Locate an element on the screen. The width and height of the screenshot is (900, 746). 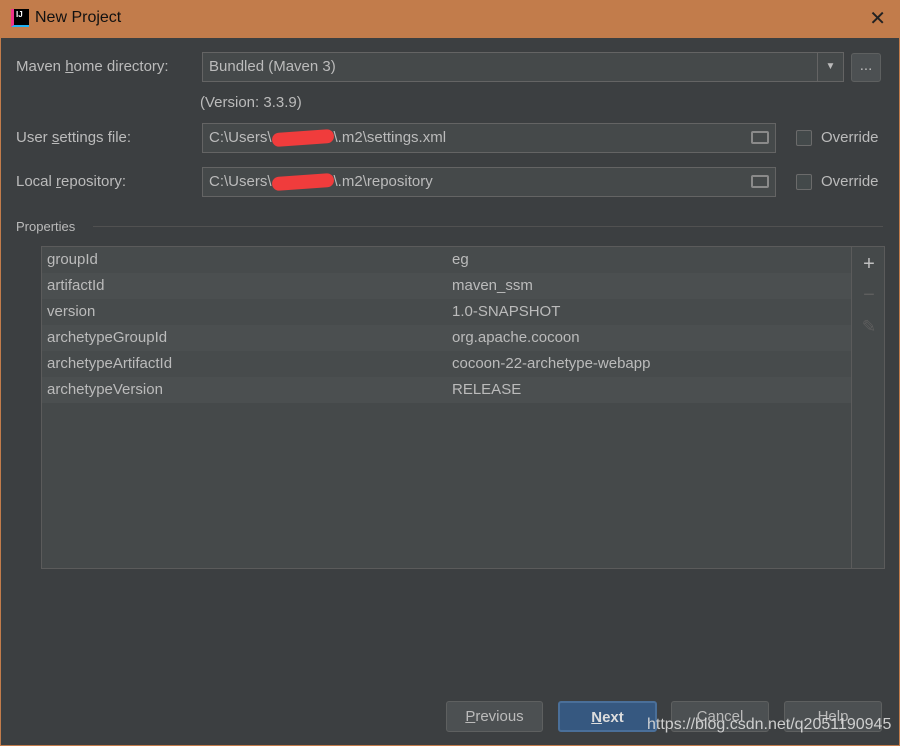
window-title: New Project is located at coordinates (78, 17).